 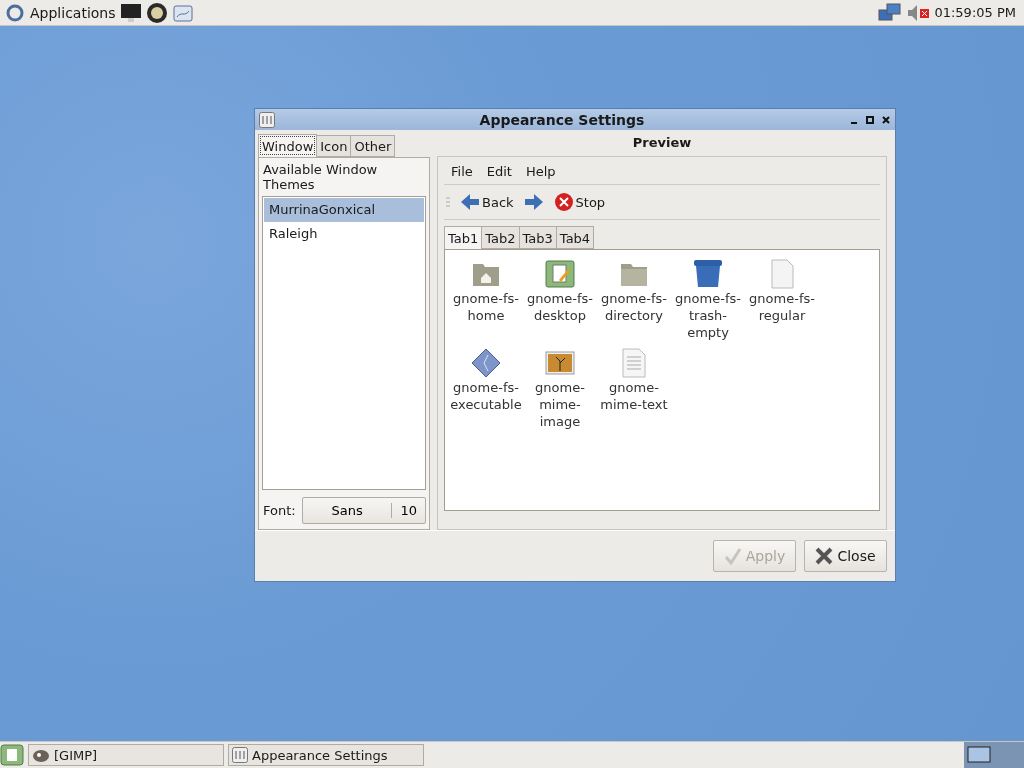 I want to click on icon-label: gnome-fs-executable, so click(x=486, y=396).